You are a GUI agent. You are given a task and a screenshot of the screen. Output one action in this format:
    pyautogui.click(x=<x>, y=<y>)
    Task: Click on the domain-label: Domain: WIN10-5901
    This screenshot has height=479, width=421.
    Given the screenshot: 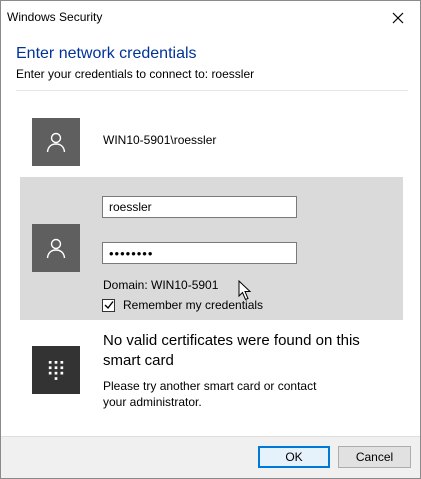 What is the action you would take?
    pyautogui.click(x=161, y=285)
    